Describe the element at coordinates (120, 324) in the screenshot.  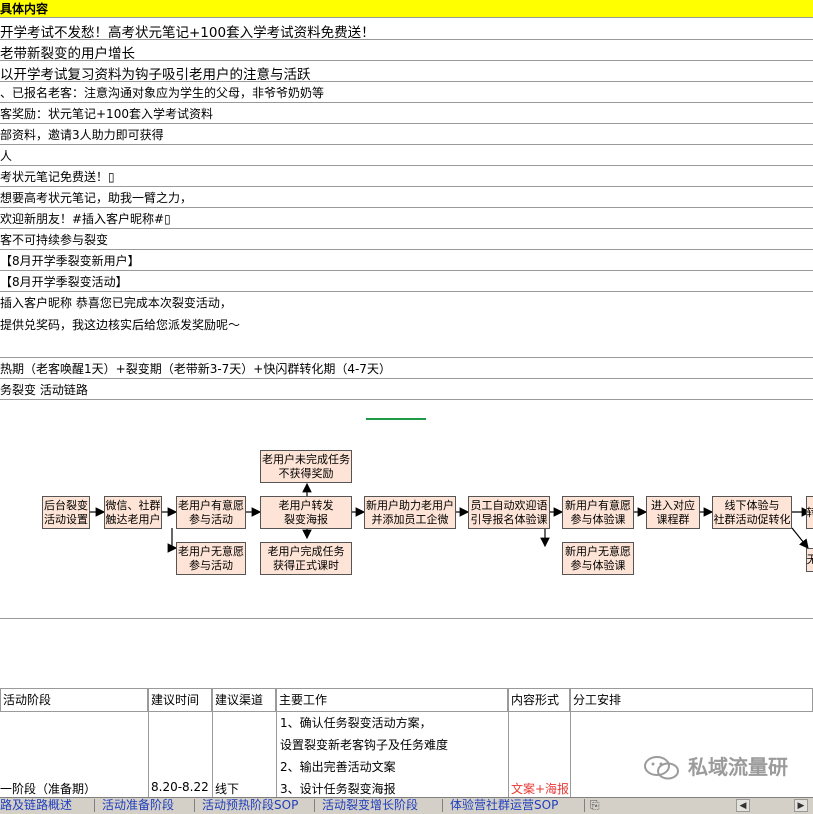
I see `row-text-line2: 提供兑奖码，我这边核实后给您派发奖励呢～` at that location.